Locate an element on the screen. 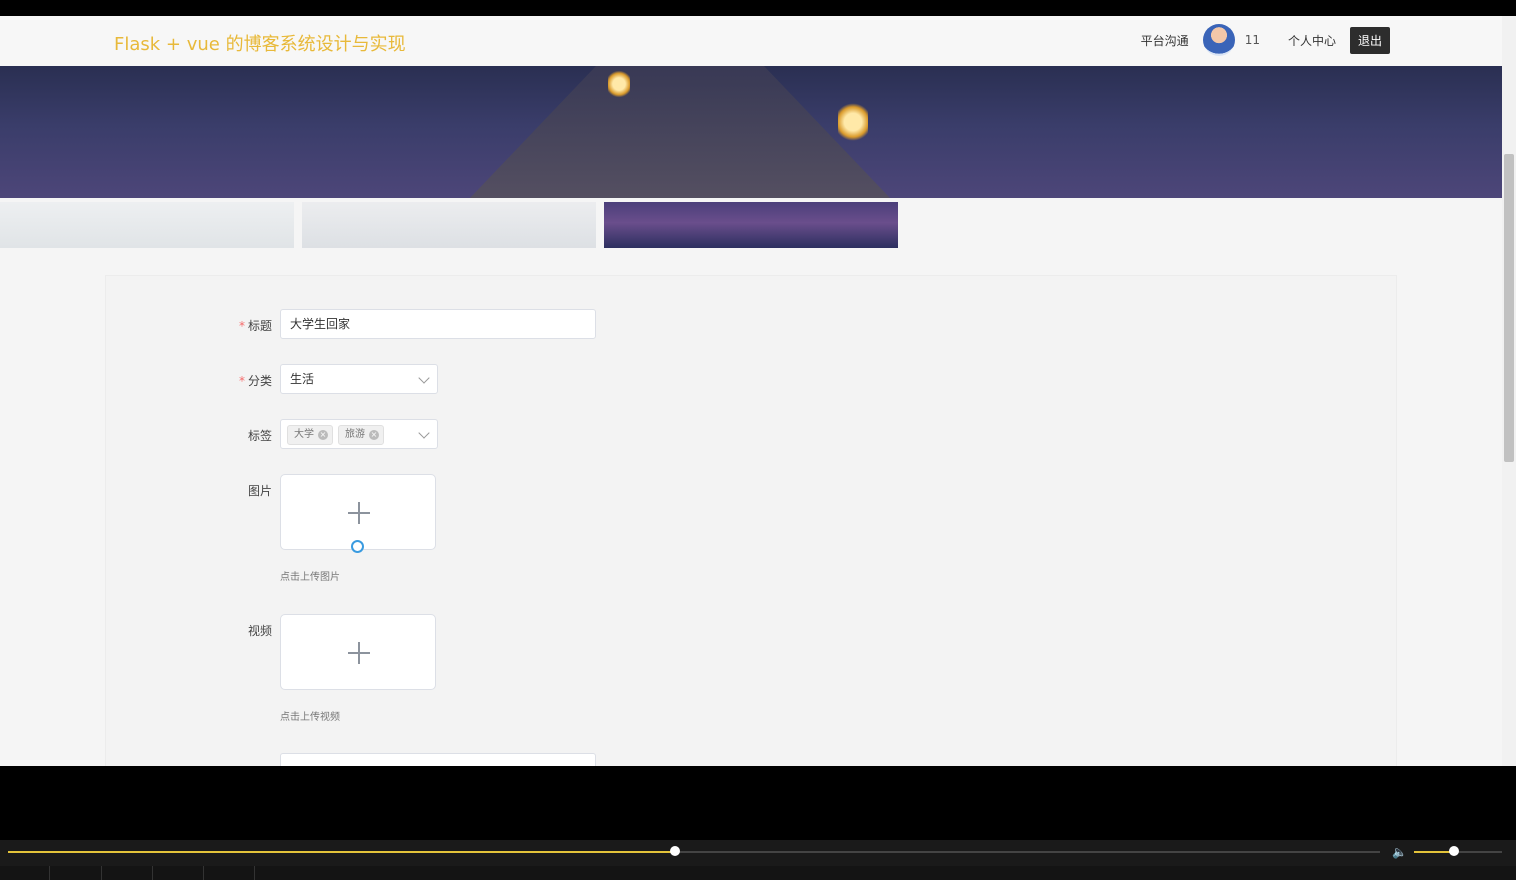  volume-knob is located at coordinates (1453, 851).